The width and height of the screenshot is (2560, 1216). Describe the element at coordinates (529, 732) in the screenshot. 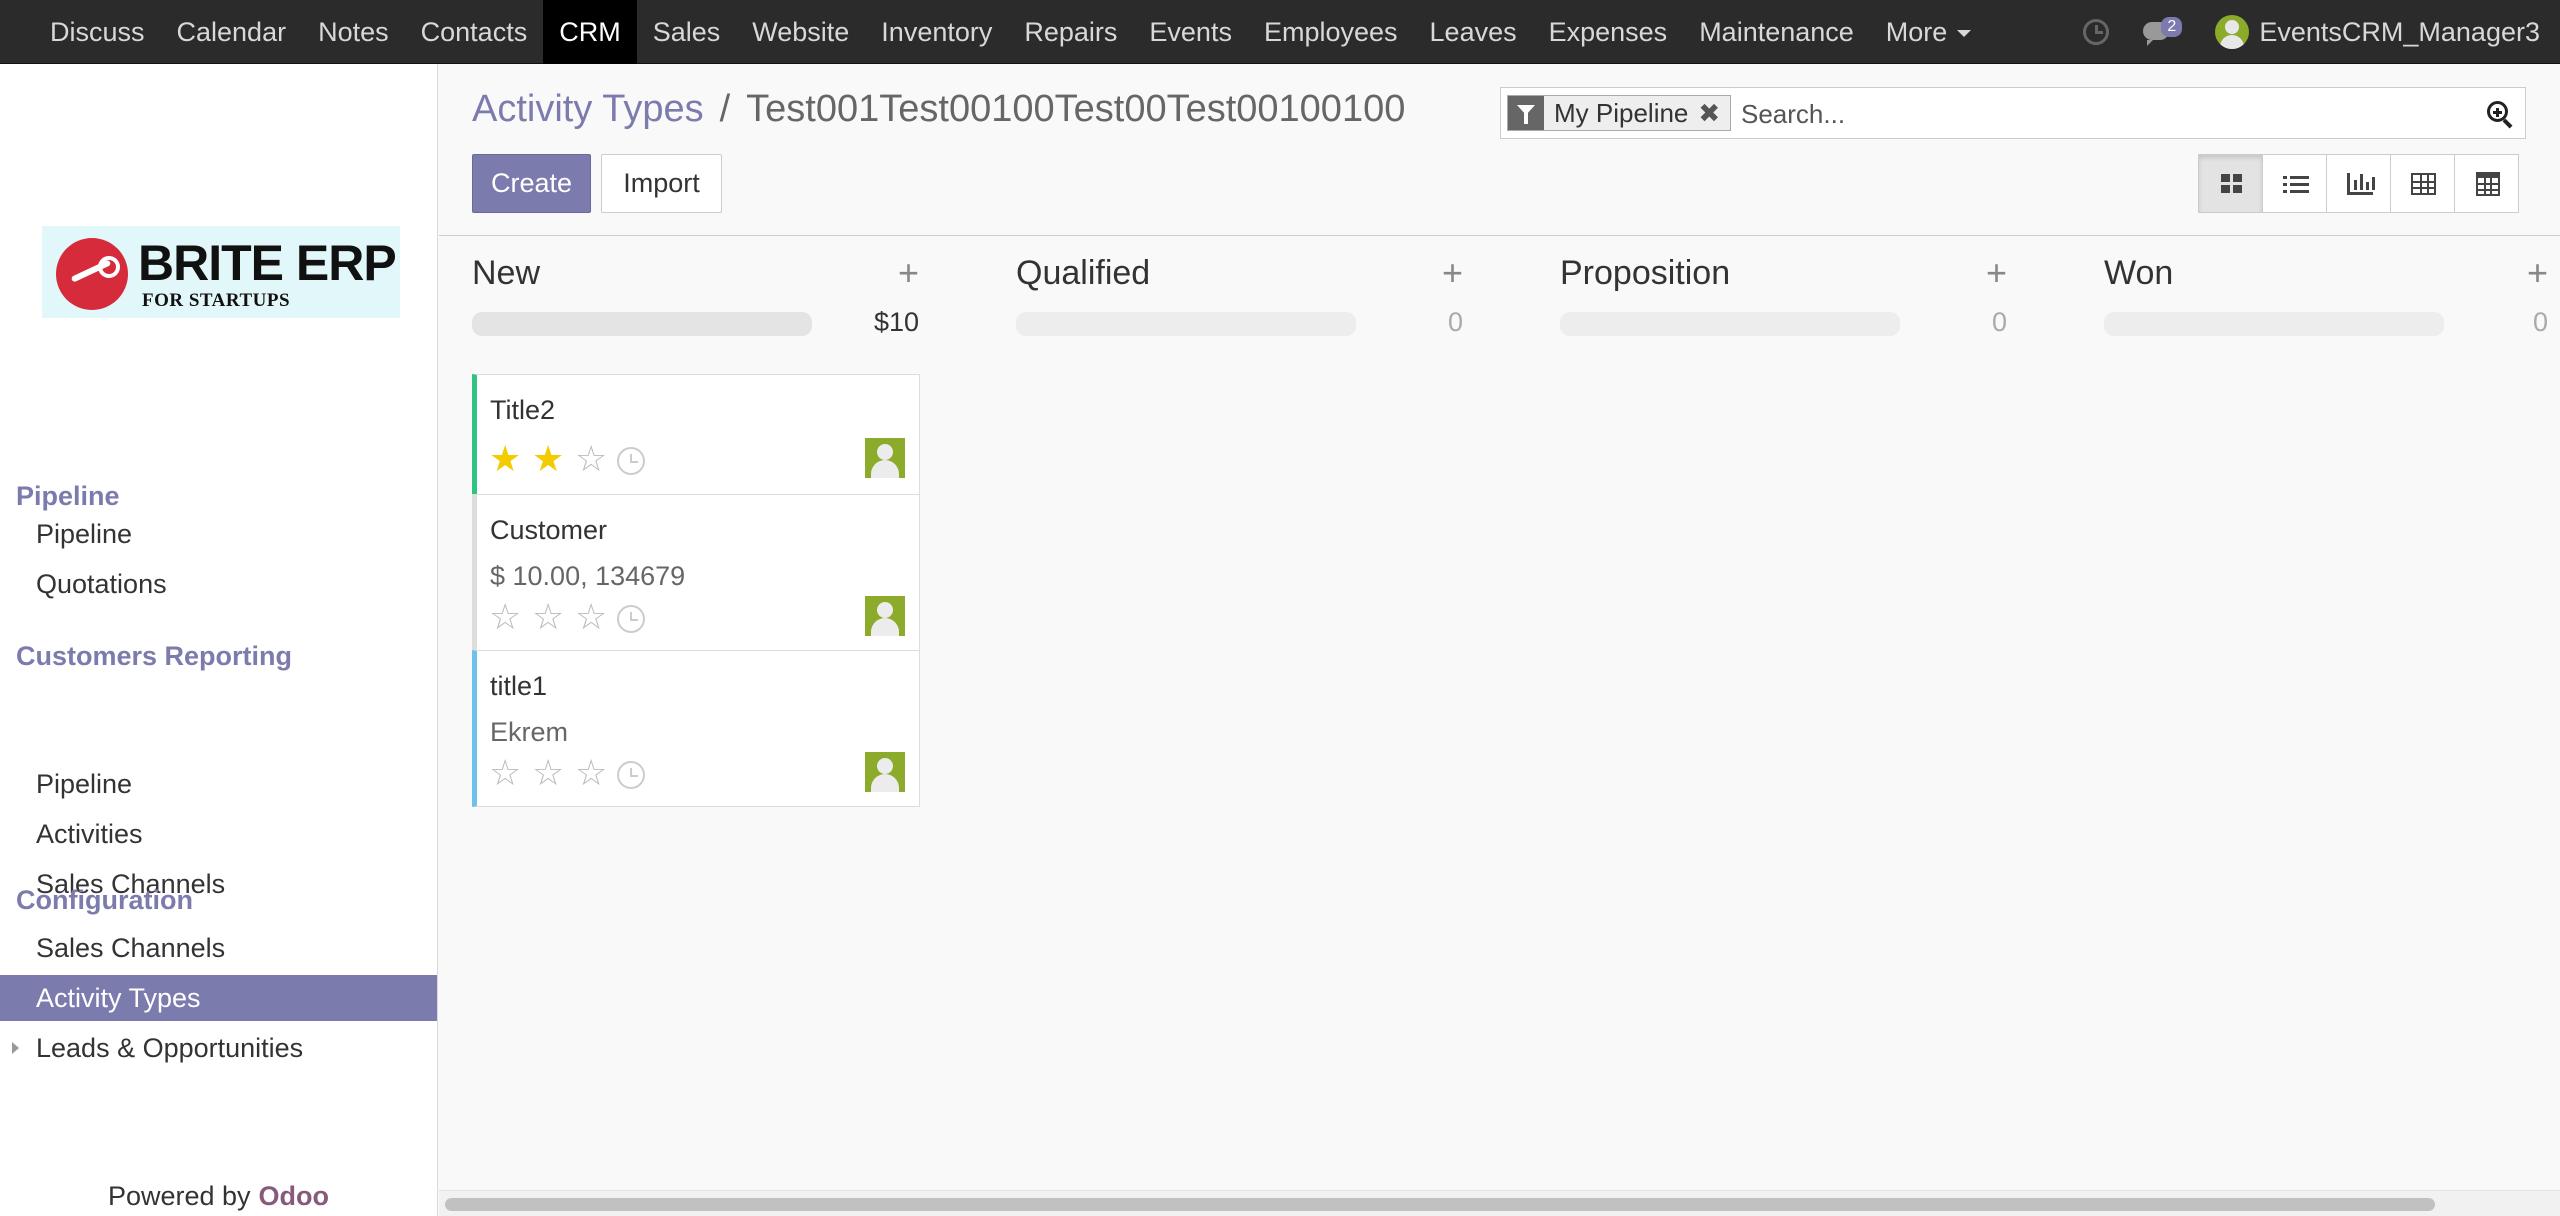

I see `card-partner: Ekrem` at that location.